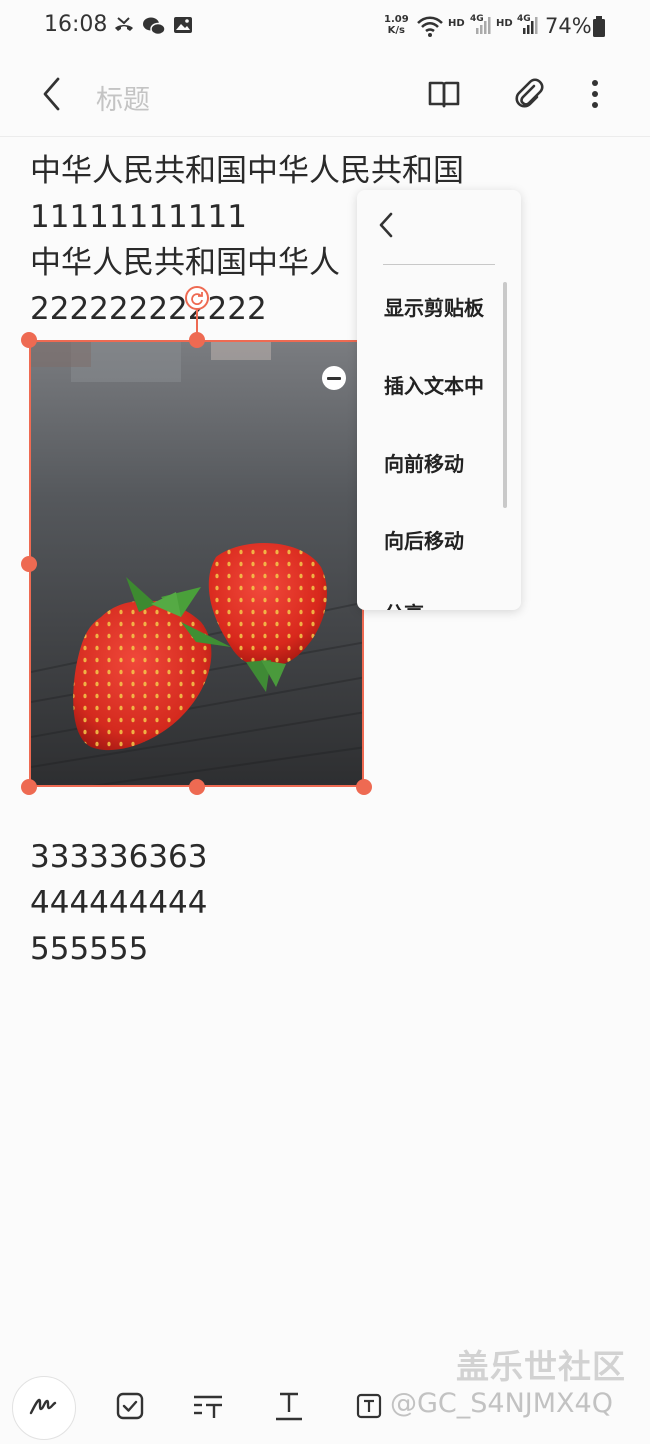 The height and width of the screenshot is (1444, 650). I want to click on remove-image-button, so click(334, 378).